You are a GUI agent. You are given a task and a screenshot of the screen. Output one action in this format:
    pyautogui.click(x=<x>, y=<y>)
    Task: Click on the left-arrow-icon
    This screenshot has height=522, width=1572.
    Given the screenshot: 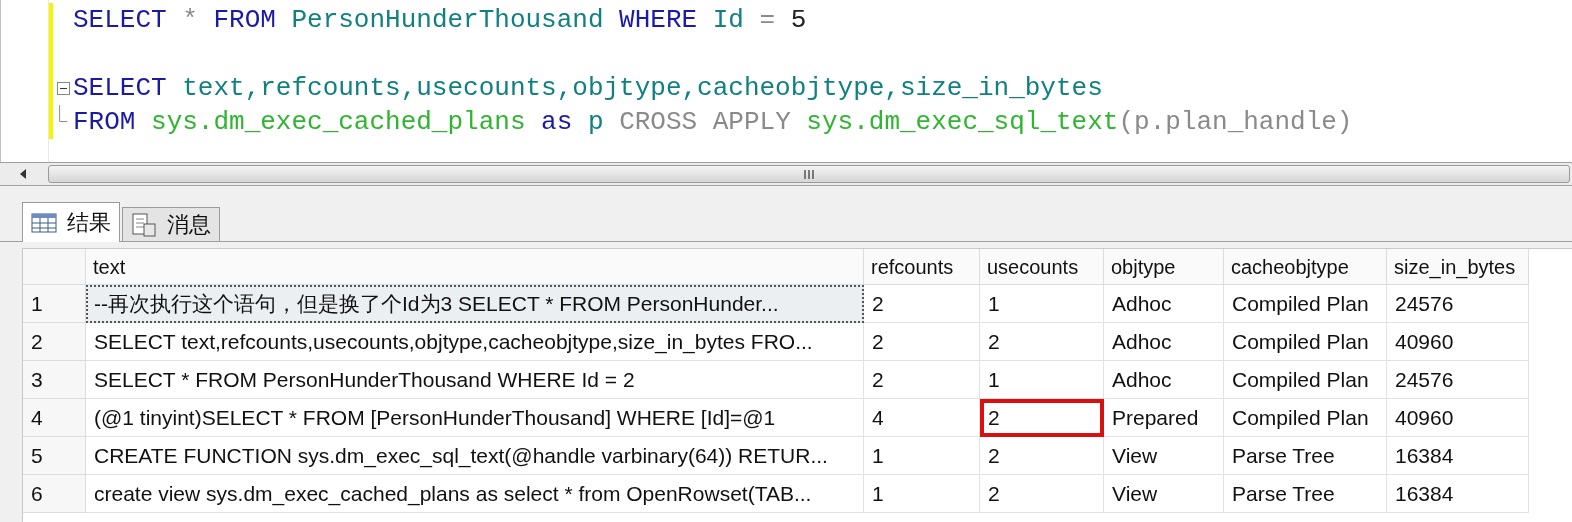 What is the action you would take?
    pyautogui.click(x=23, y=174)
    